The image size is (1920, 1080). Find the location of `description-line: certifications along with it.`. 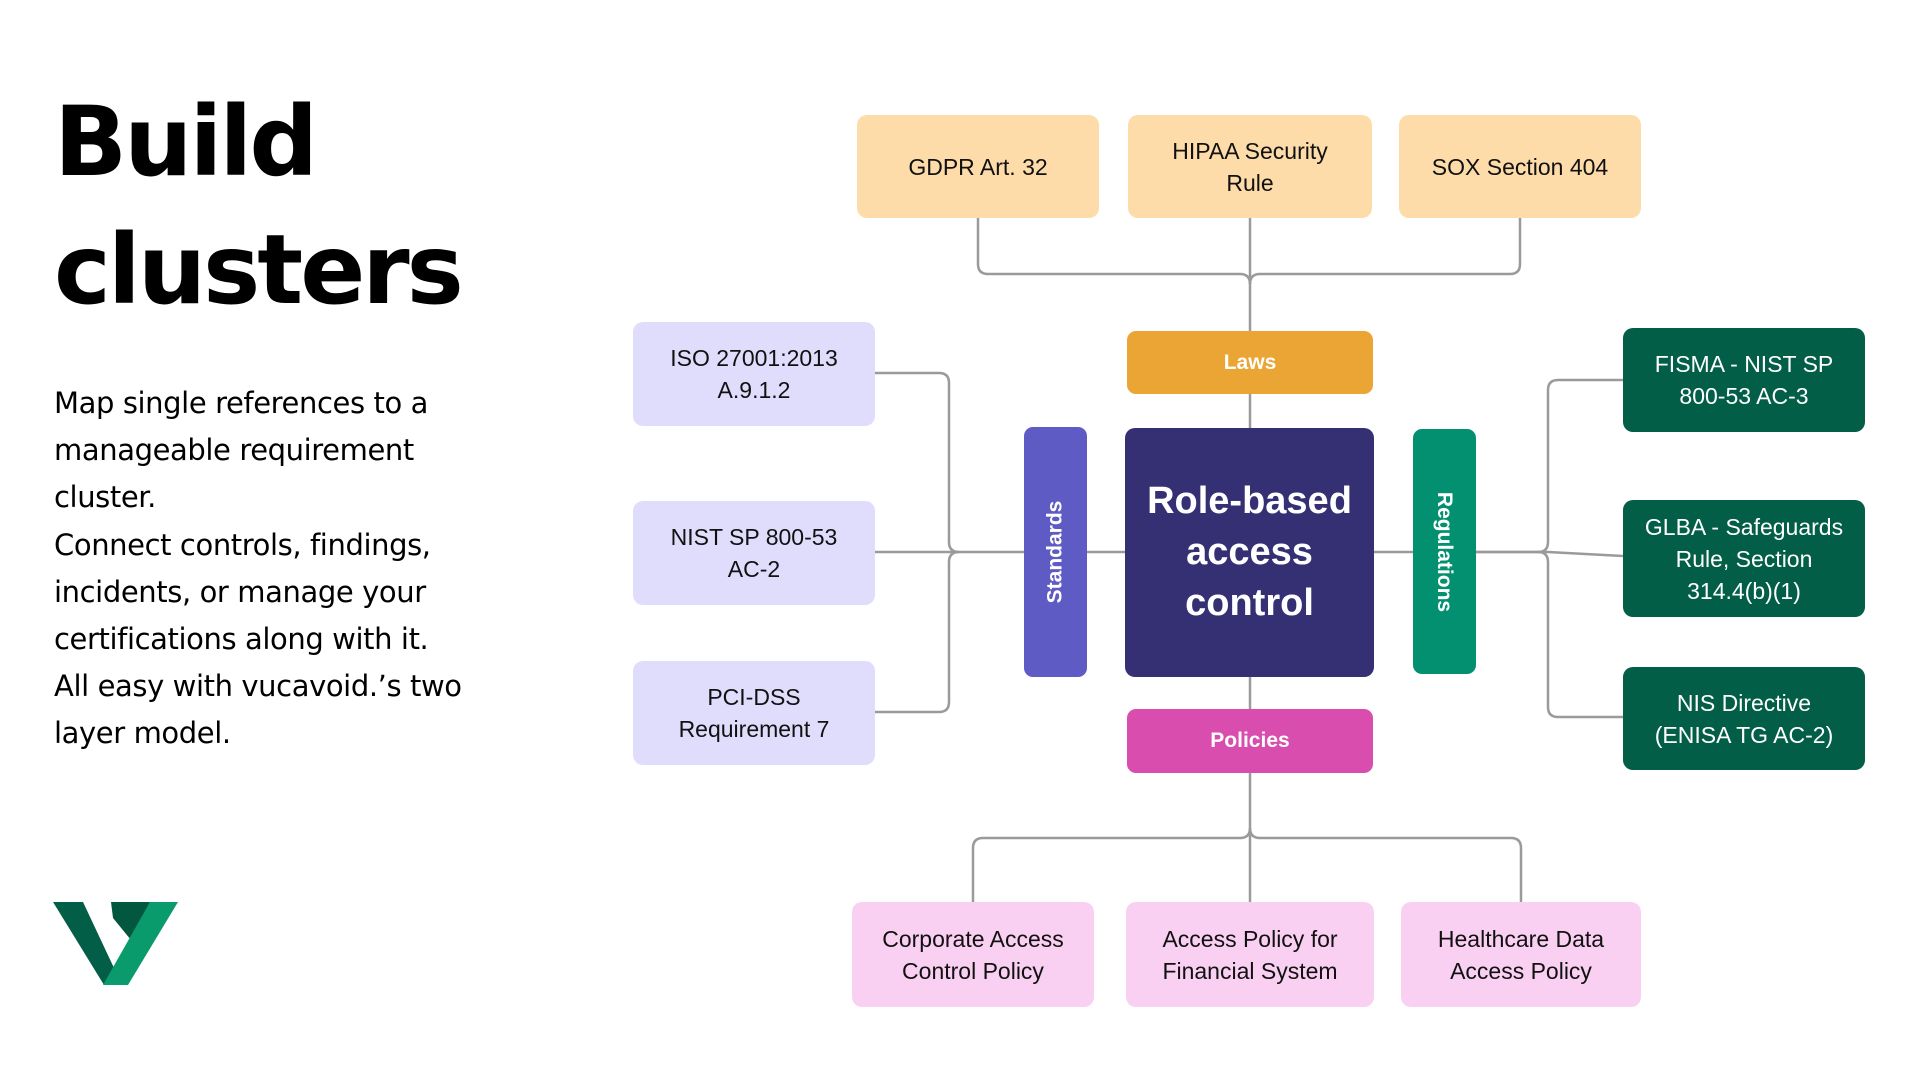

description-line: certifications along with it. is located at coordinates (241, 639).